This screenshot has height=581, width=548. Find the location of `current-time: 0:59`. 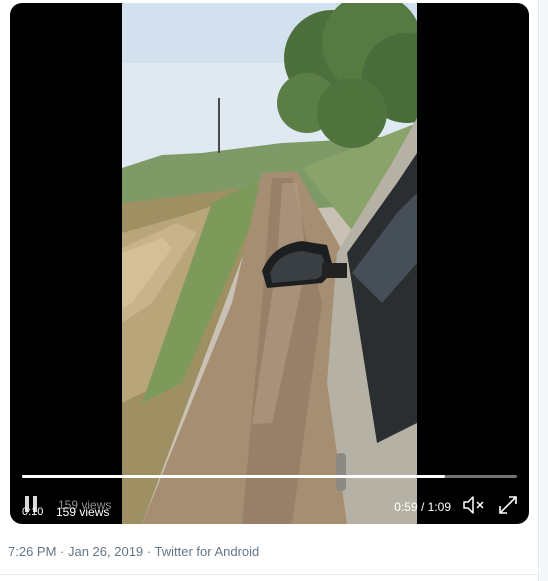

current-time: 0:59 is located at coordinates (406, 507).